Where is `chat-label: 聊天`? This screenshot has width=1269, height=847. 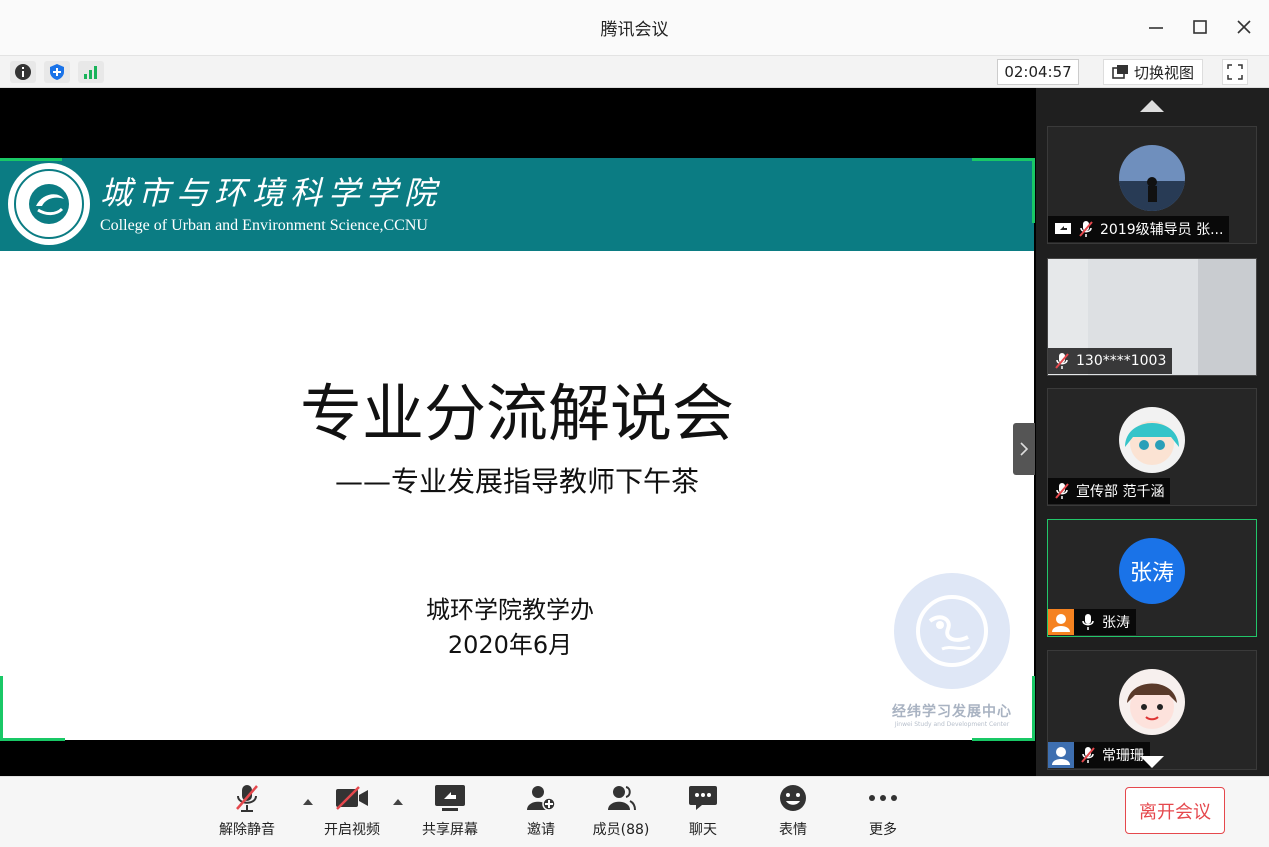 chat-label: 聊天 is located at coordinates (703, 830).